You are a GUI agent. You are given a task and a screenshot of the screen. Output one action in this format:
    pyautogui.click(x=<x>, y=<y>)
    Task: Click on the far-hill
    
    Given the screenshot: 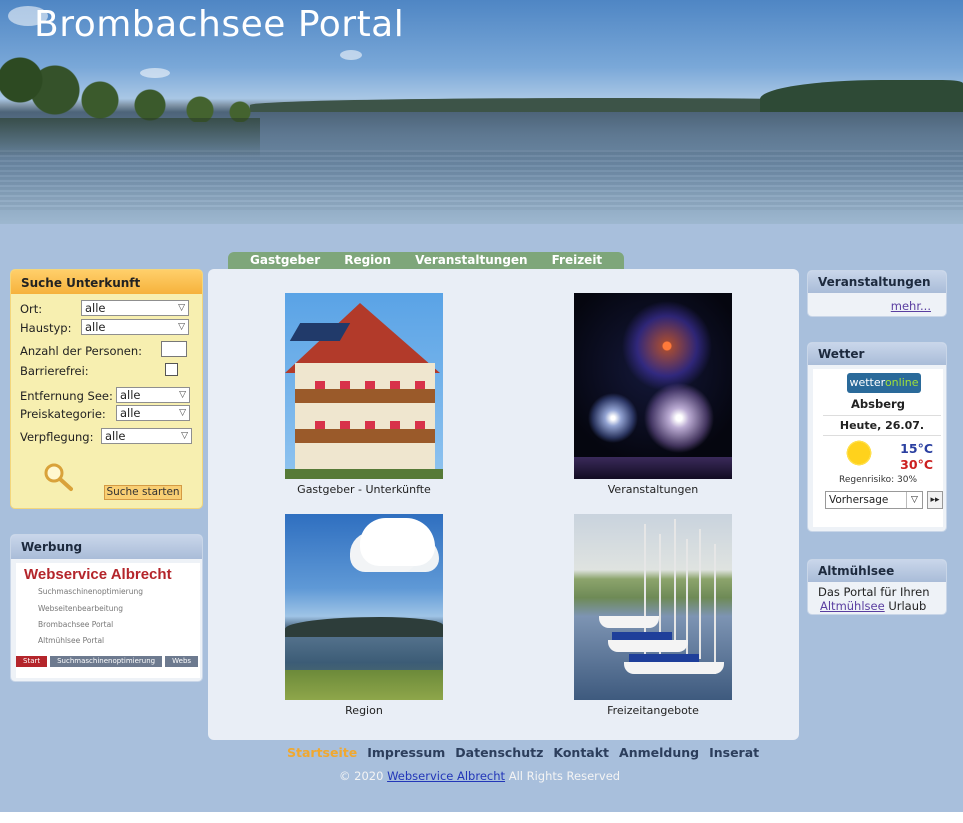 What is the action you would take?
    pyautogui.click(x=861, y=96)
    